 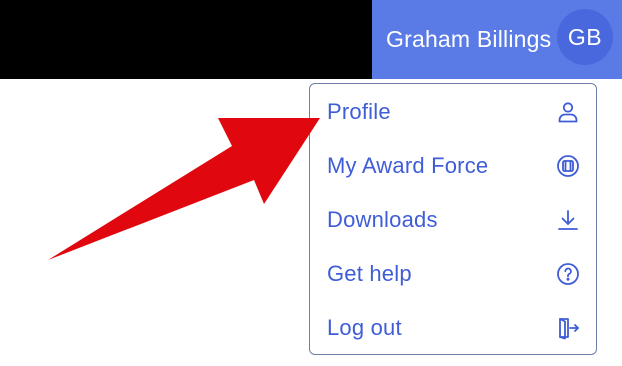 I want to click on avatar: GB, so click(x=585, y=37).